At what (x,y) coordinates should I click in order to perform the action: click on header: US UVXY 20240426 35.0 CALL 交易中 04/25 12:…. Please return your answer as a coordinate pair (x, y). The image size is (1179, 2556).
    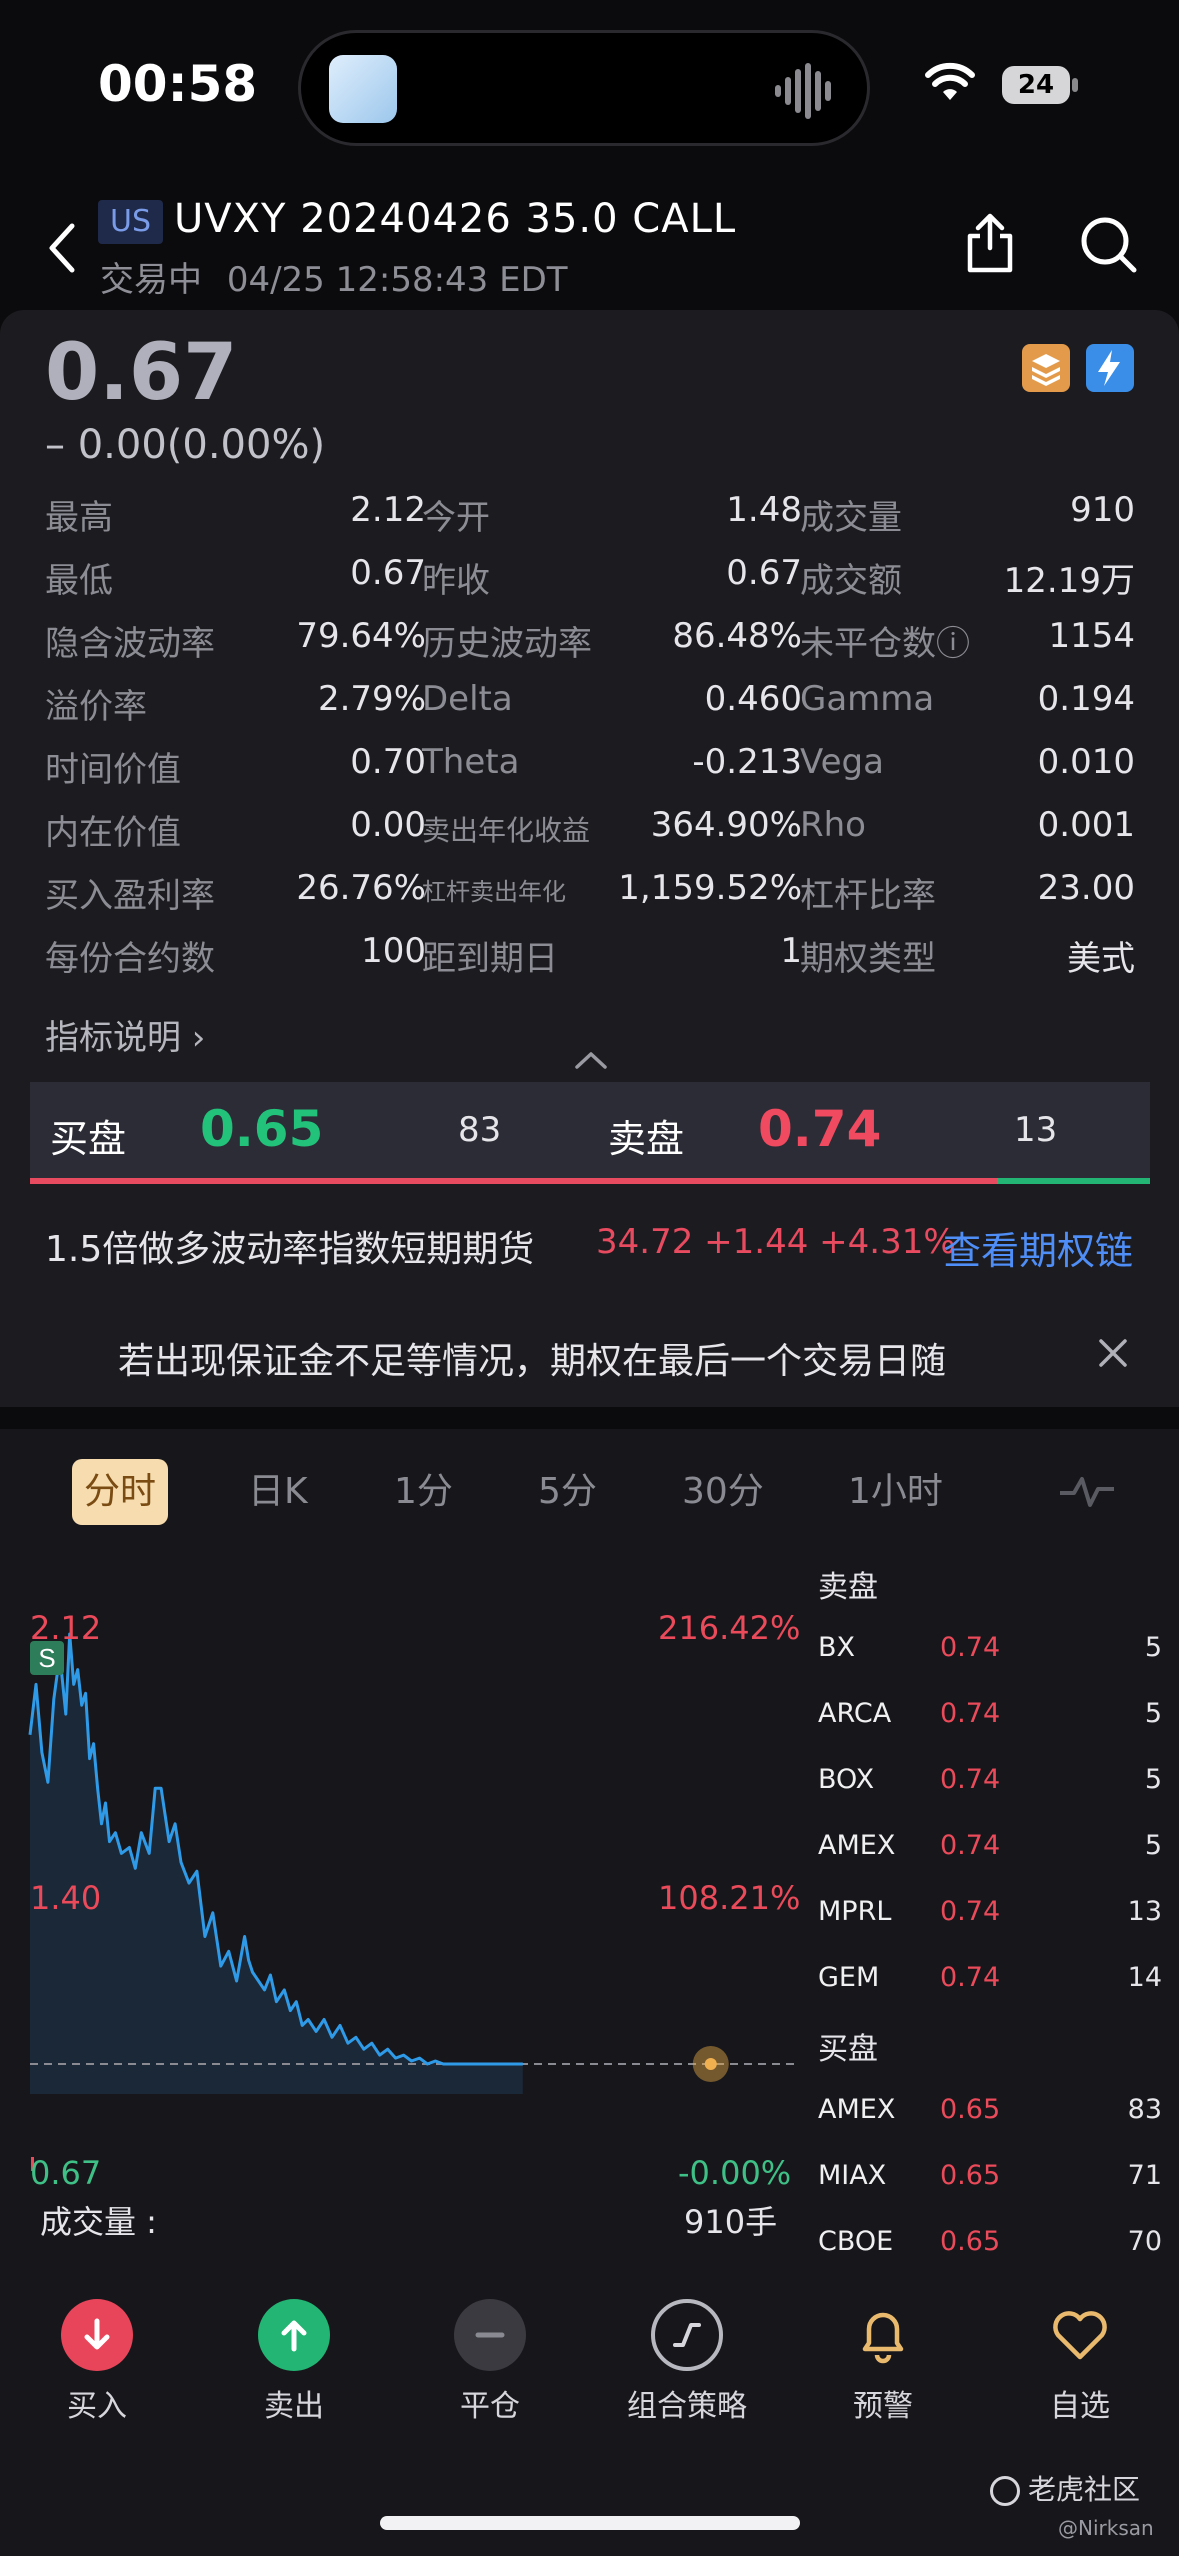
    Looking at the image, I should click on (589, 250).